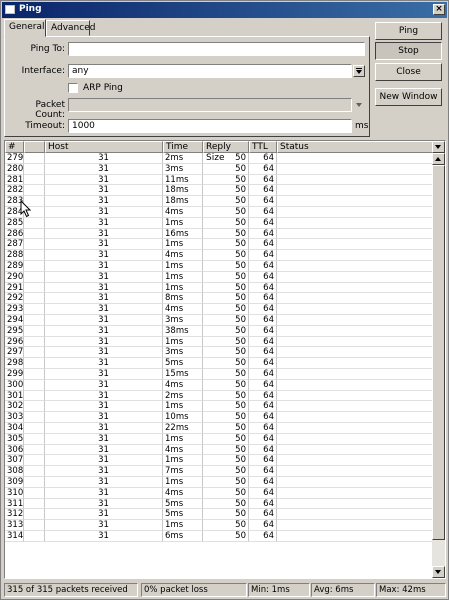 The image size is (449, 600). What do you see at coordinates (219, 536) in the screenshot?
I see `table-row: 314 31 6ms 50 64` at bounding box center [219, 536].